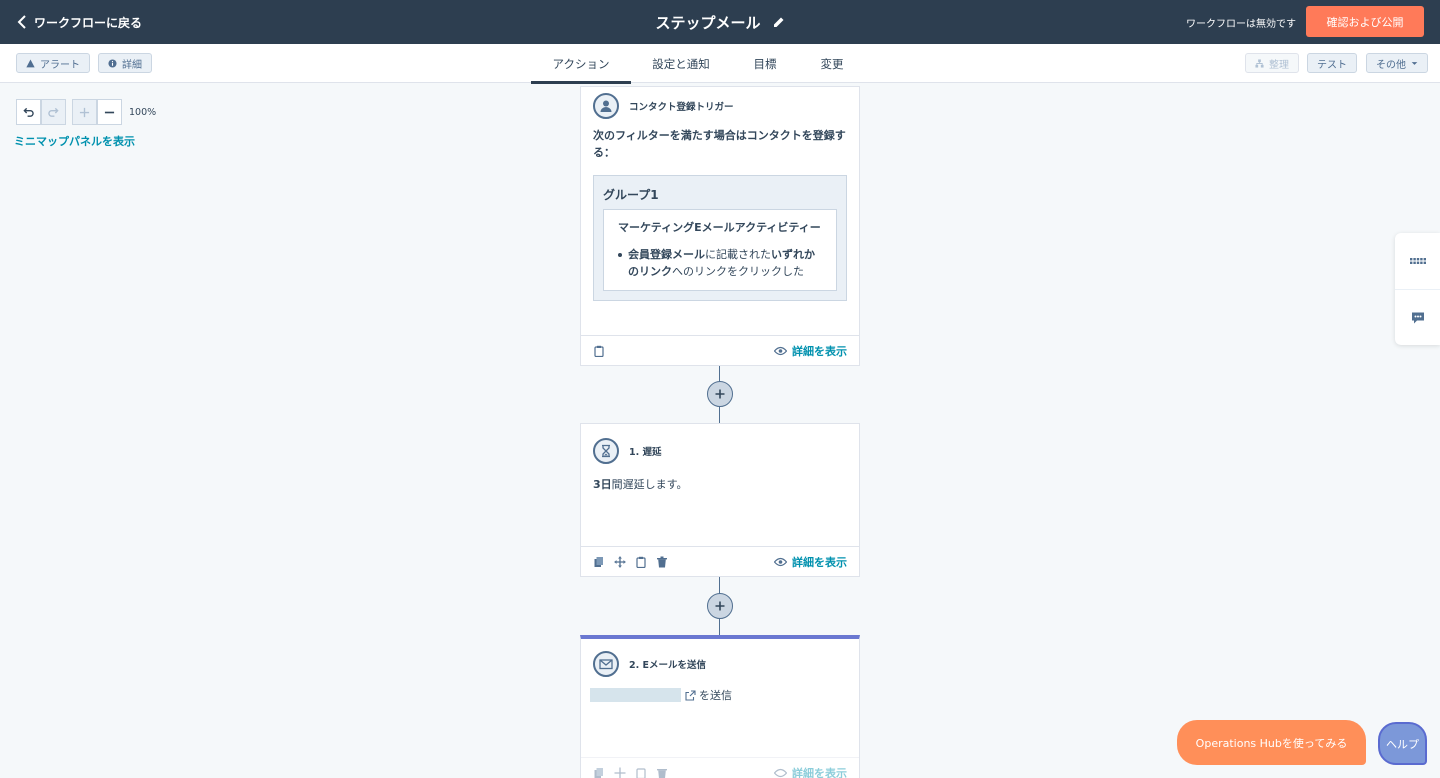  Describe the element at coordinates (668, 665) in the screenshot. I see `email-title: 2. Eメールを送信` at that location.